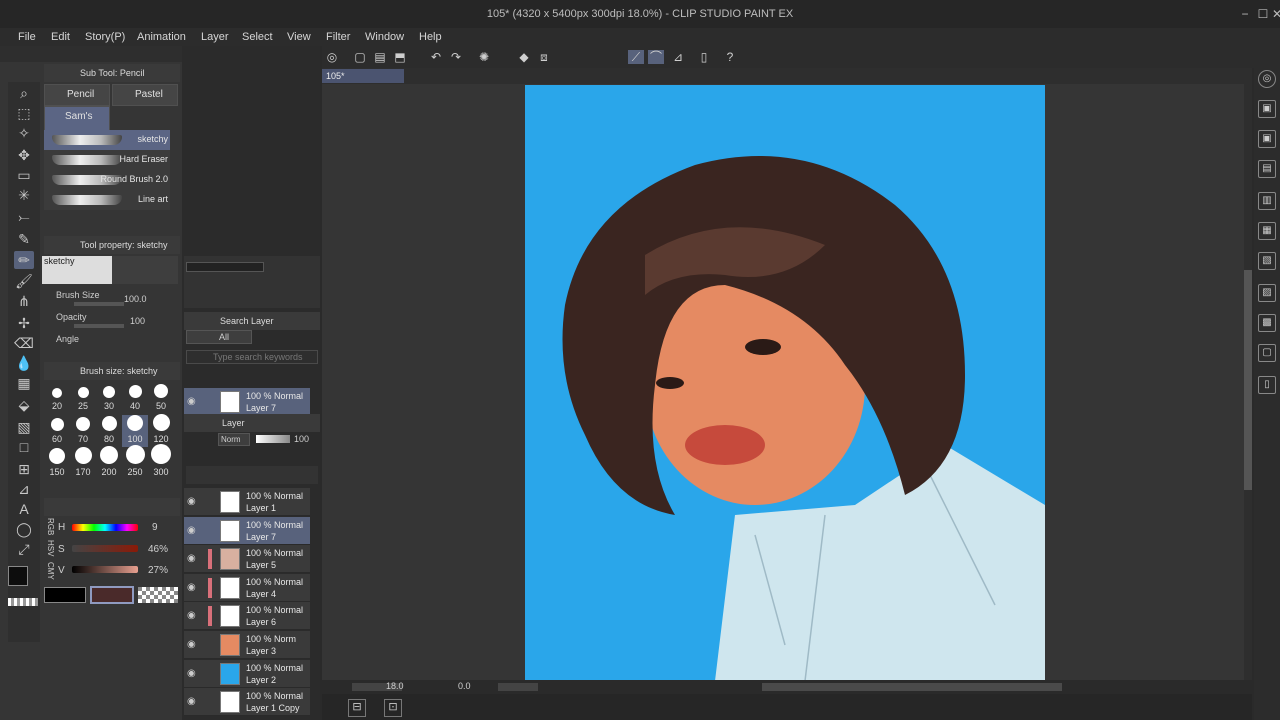 This screenshot has height=720, width=1280. I want to click on layer-panel-toggle-icon: ⊟, so click(357, 708).